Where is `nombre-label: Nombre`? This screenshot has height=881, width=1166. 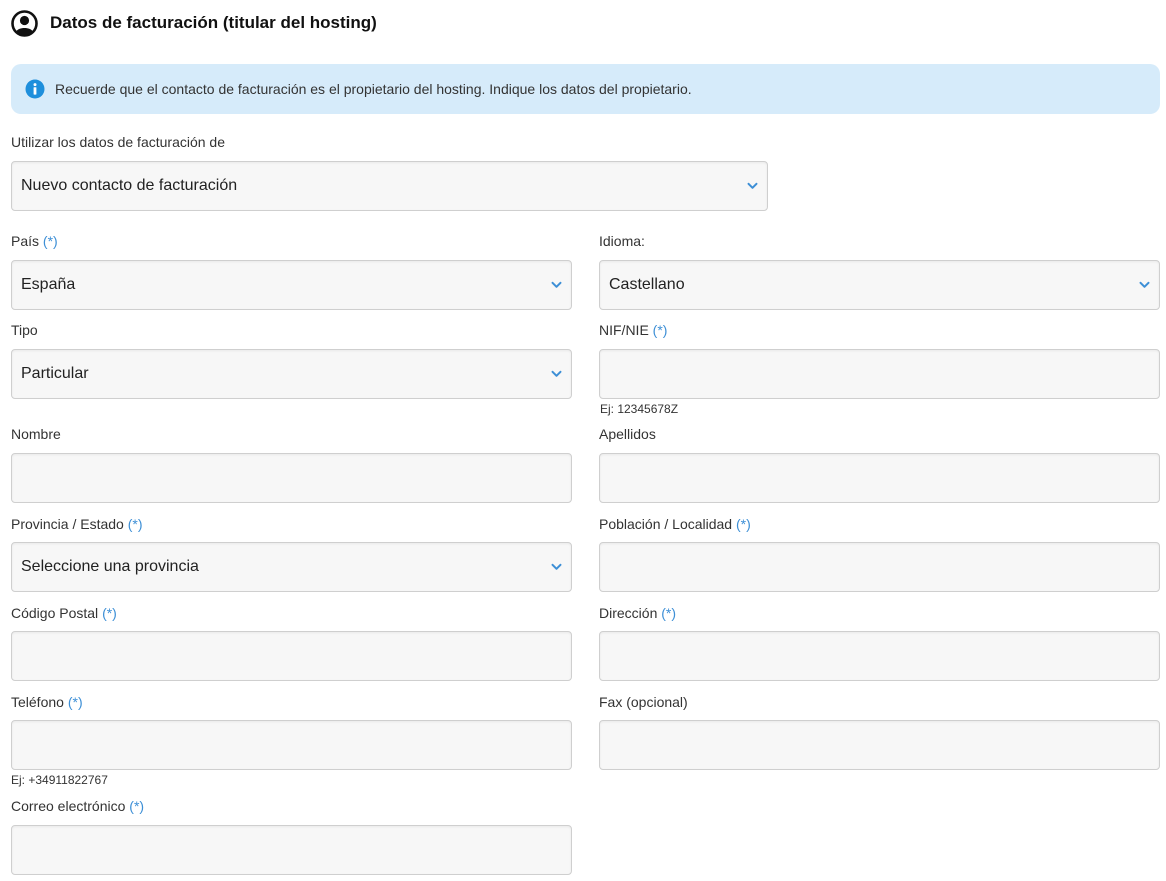
nombre-label: Nombre is located at coordinates (36, 434).